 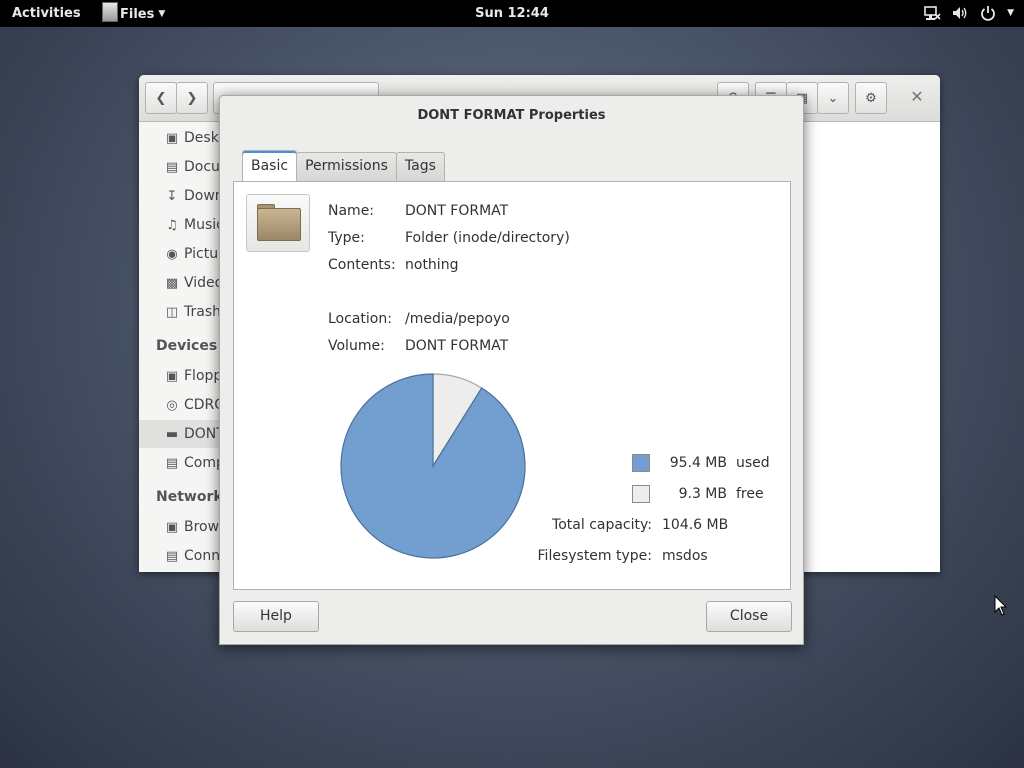 What do you see at coordinates (749, 616) in the screenshot?
I see `close-button: Close` at bounding box center [749, 616].